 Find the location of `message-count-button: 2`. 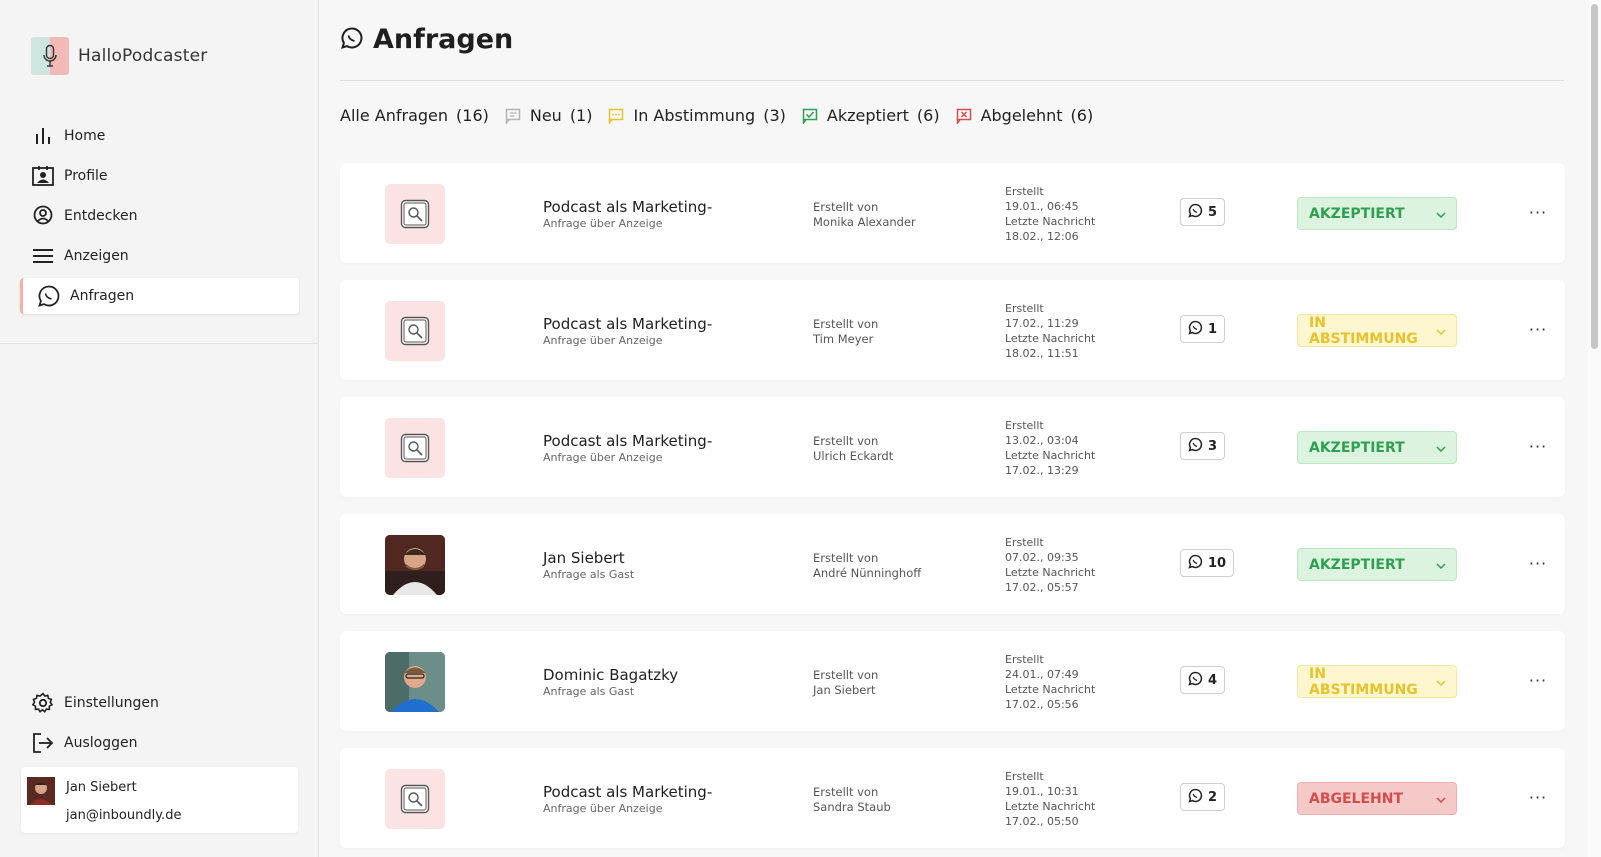

message-count-button: 2 is located at coordinates (1203, 797).